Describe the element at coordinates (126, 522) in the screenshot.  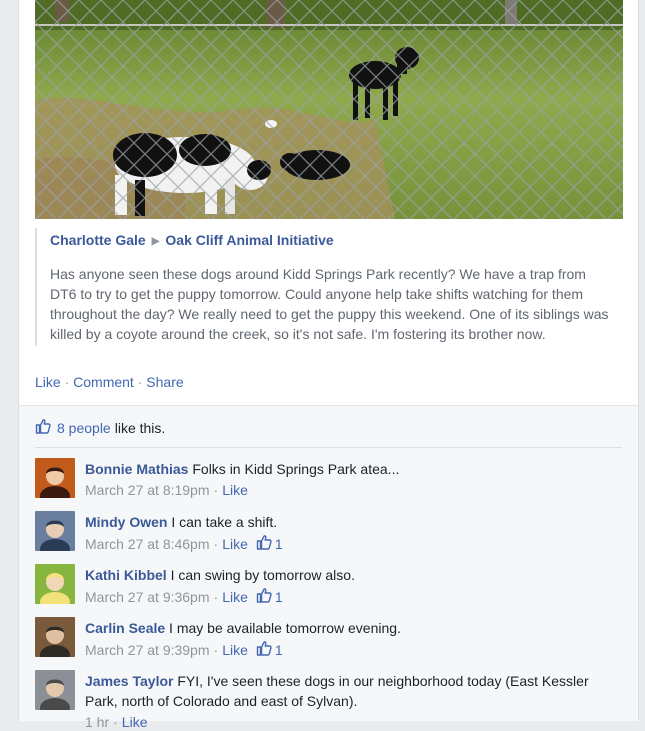
I see `comment-author-link: Mindy Owen` at that location.